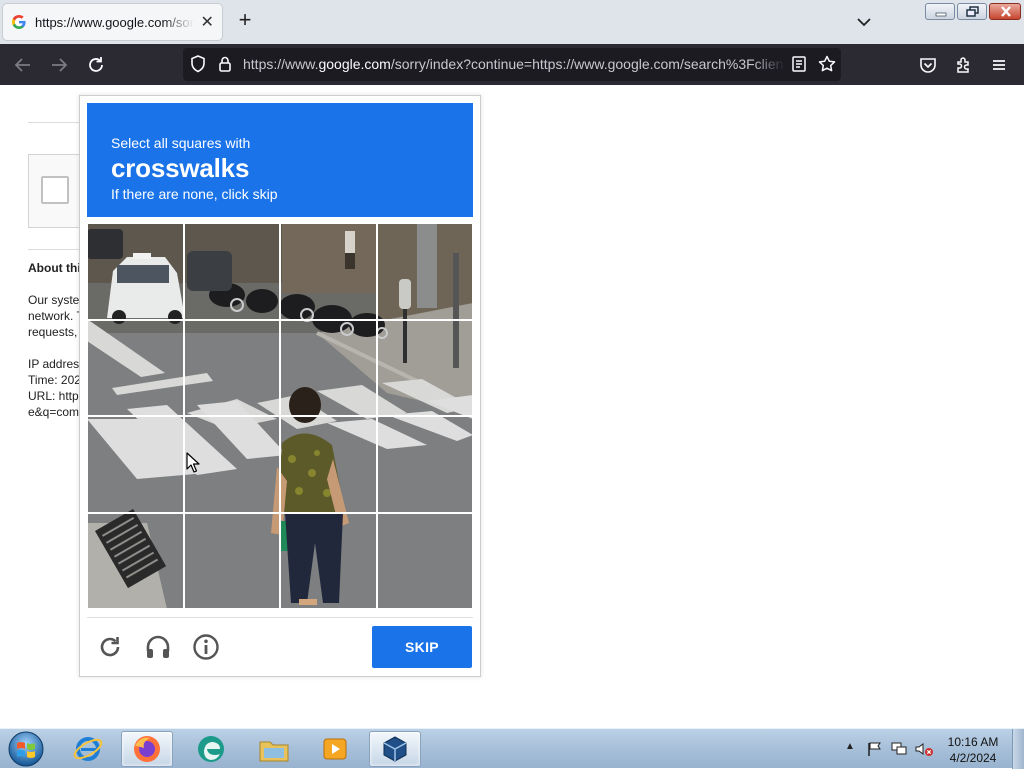  What do you see at coordinates (973, 742) in the screenshot?
I see `clock-time: 10:16 AM` at bounding box center [973, 742].